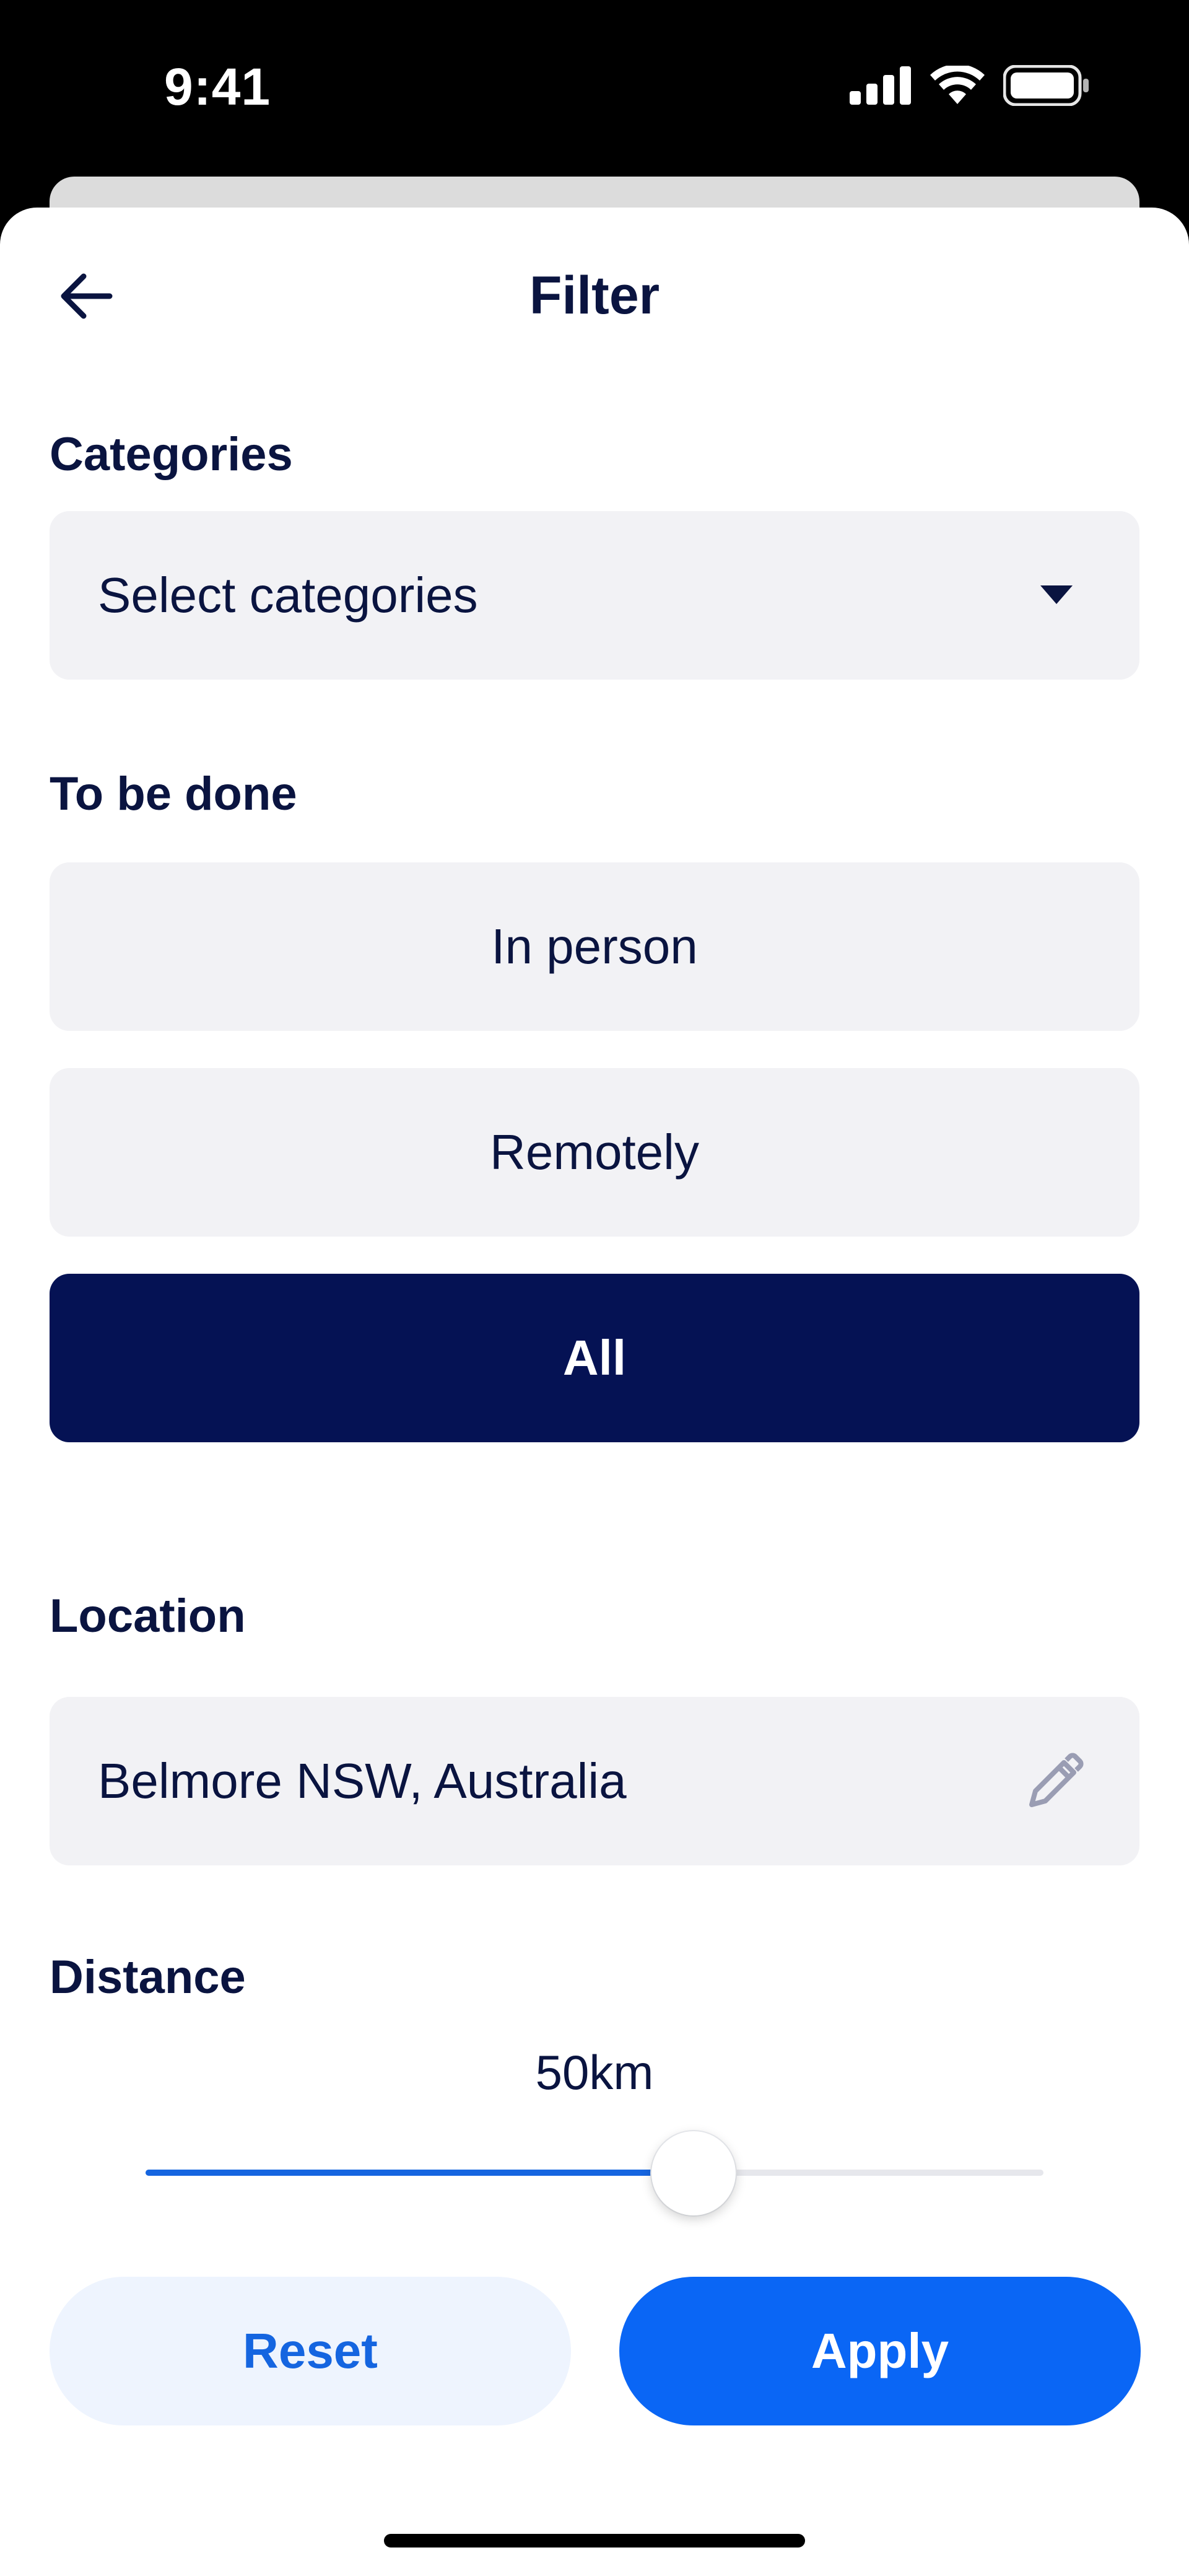 The image size is (1189, 2576). I want to click on battery-icon, so click(1046, 85).